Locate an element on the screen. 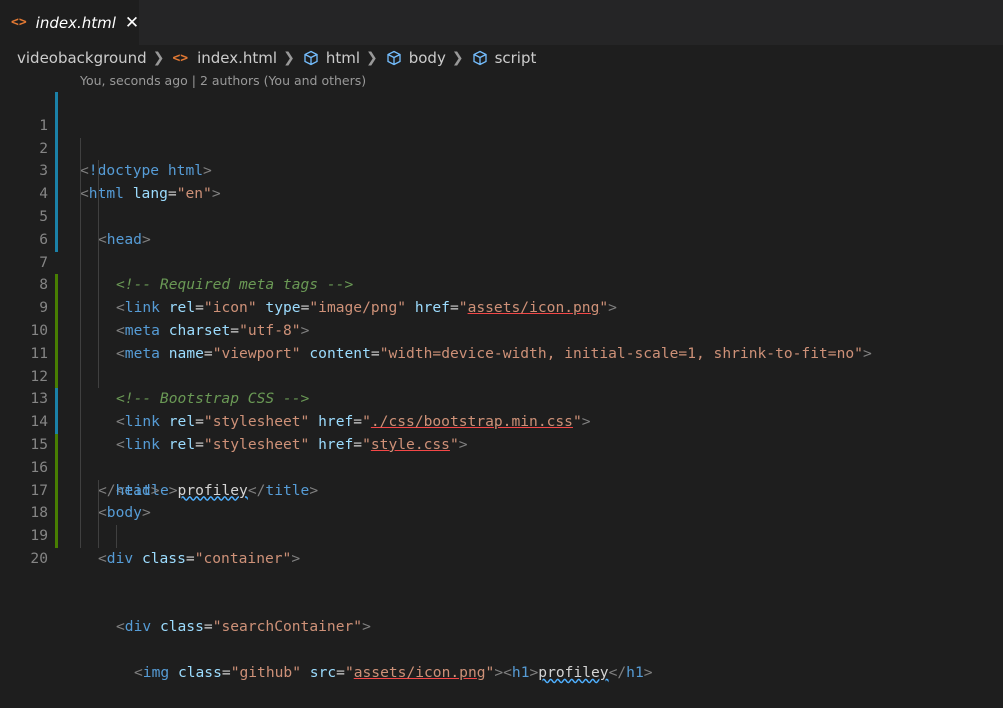 Image resolution: width=1003 pixels, height=708 pixels. tab-label: index.html is located at coordinates (75, 22).